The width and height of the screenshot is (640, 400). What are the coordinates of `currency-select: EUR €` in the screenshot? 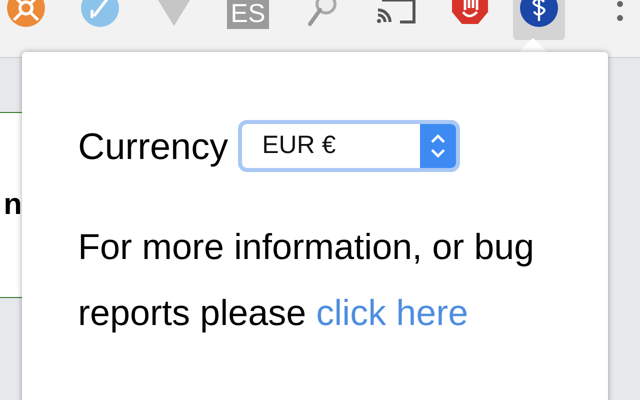 It's located at (349, 146).